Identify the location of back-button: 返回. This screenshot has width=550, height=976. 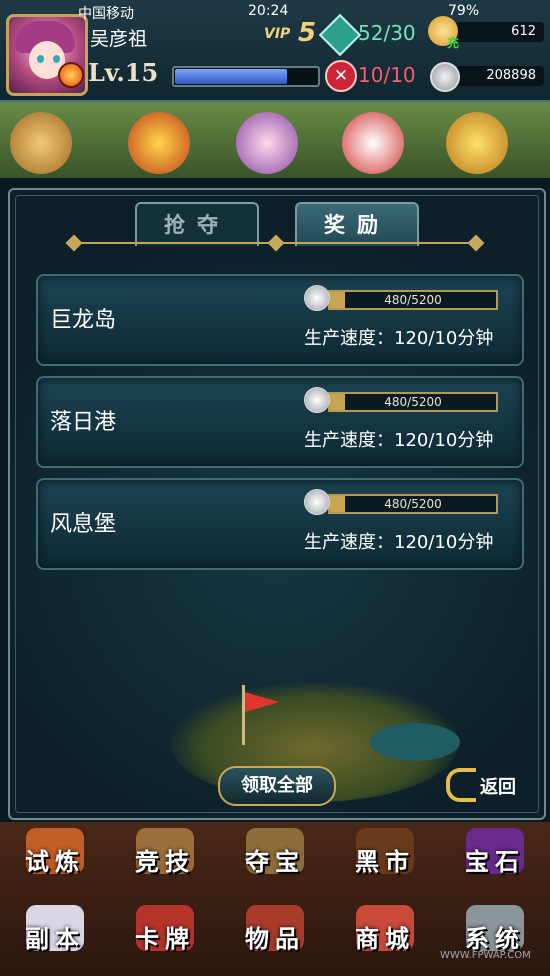
(488, 785).